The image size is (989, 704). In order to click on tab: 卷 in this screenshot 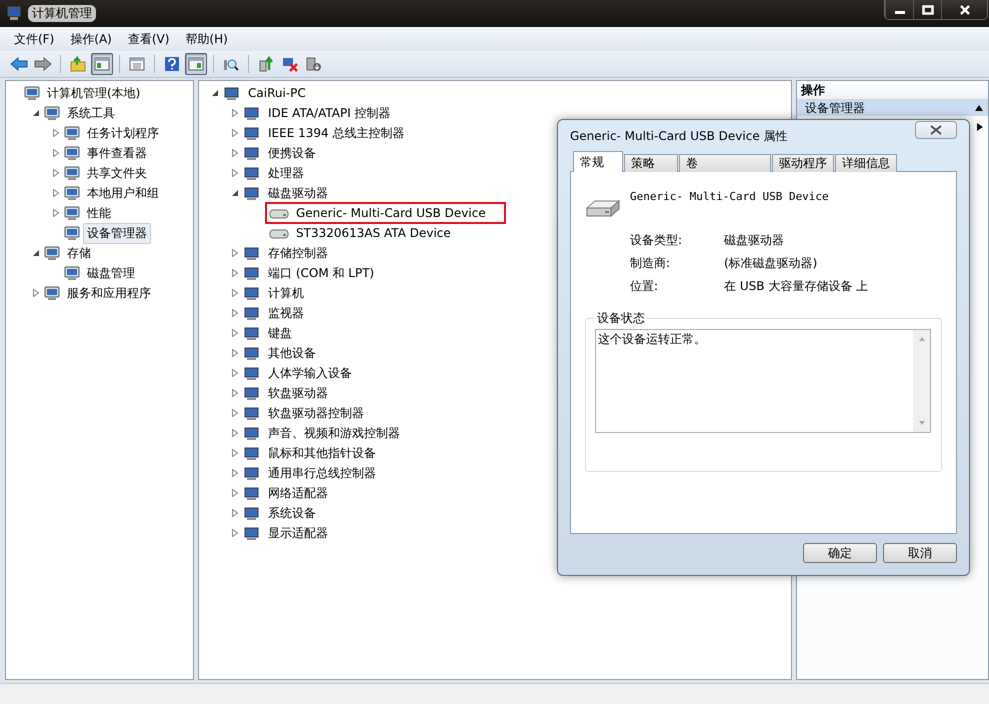, I will do `click(725, 163)`.